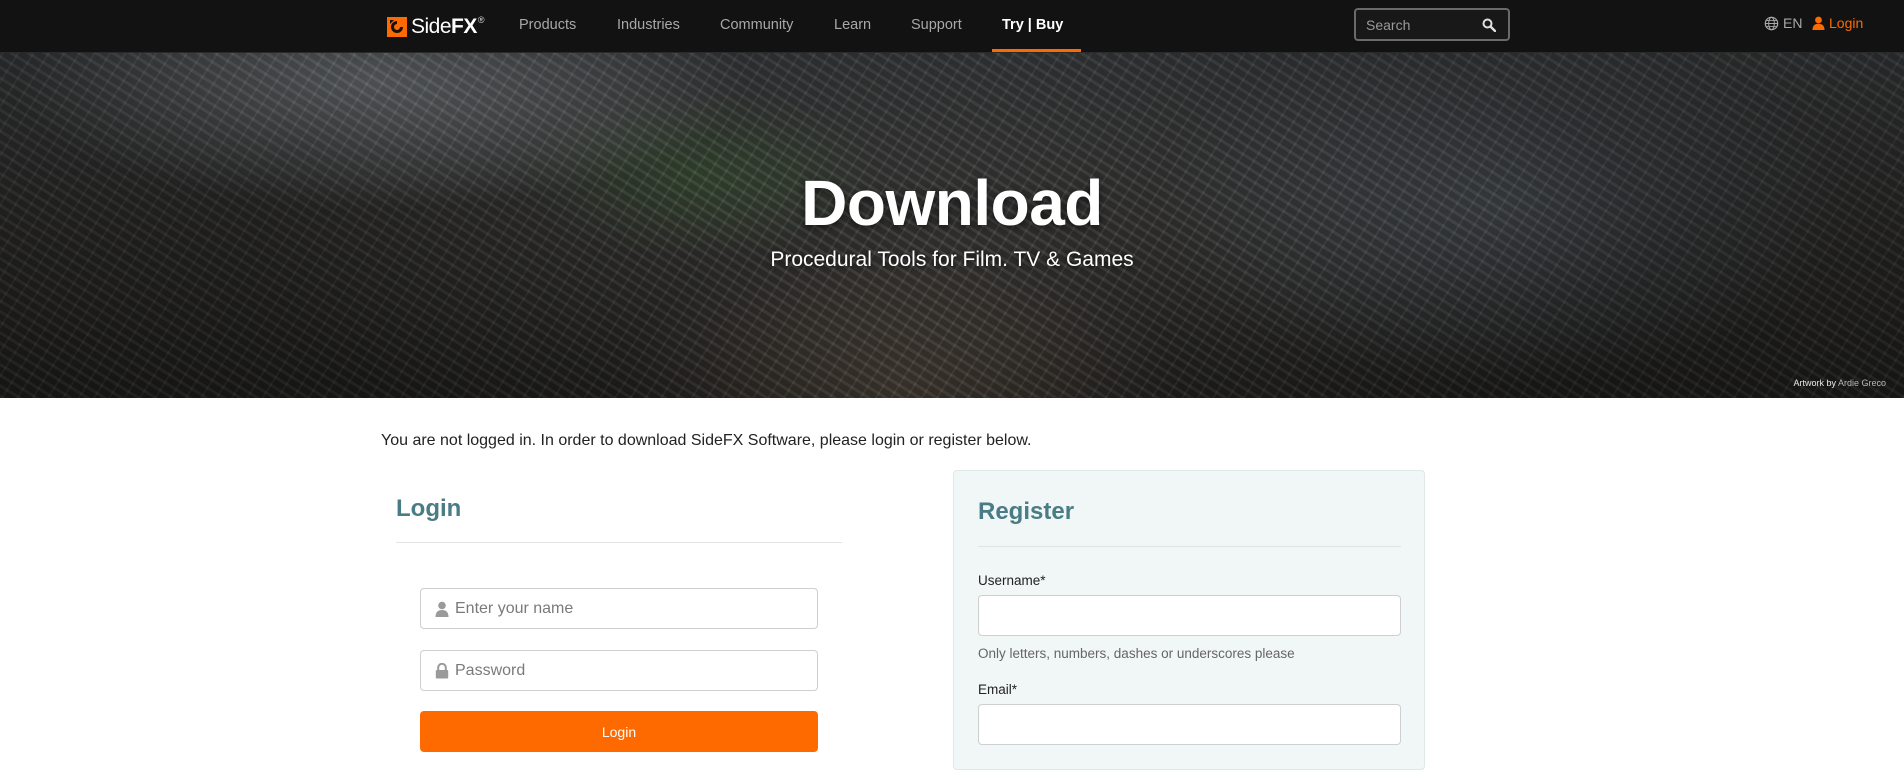 The height and width of the screenshot is (770, 1904). I want to click on username-field, so click(619, 608).